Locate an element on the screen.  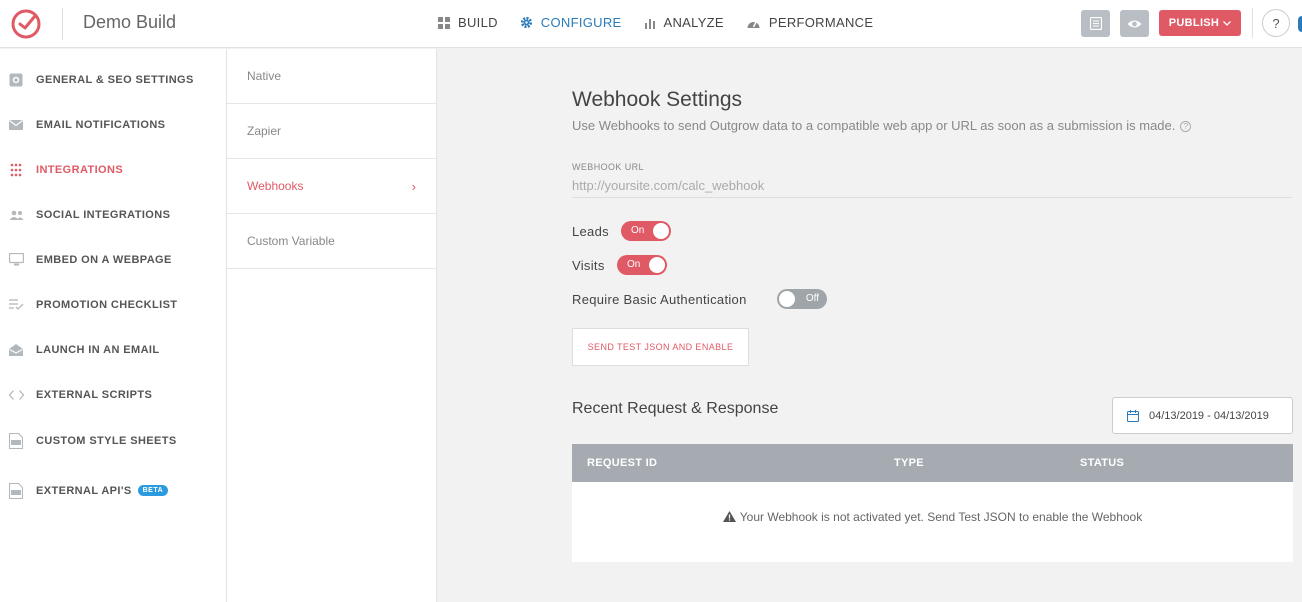
subnav-item-zapier: Zapier is located at coordinates (331, 131).